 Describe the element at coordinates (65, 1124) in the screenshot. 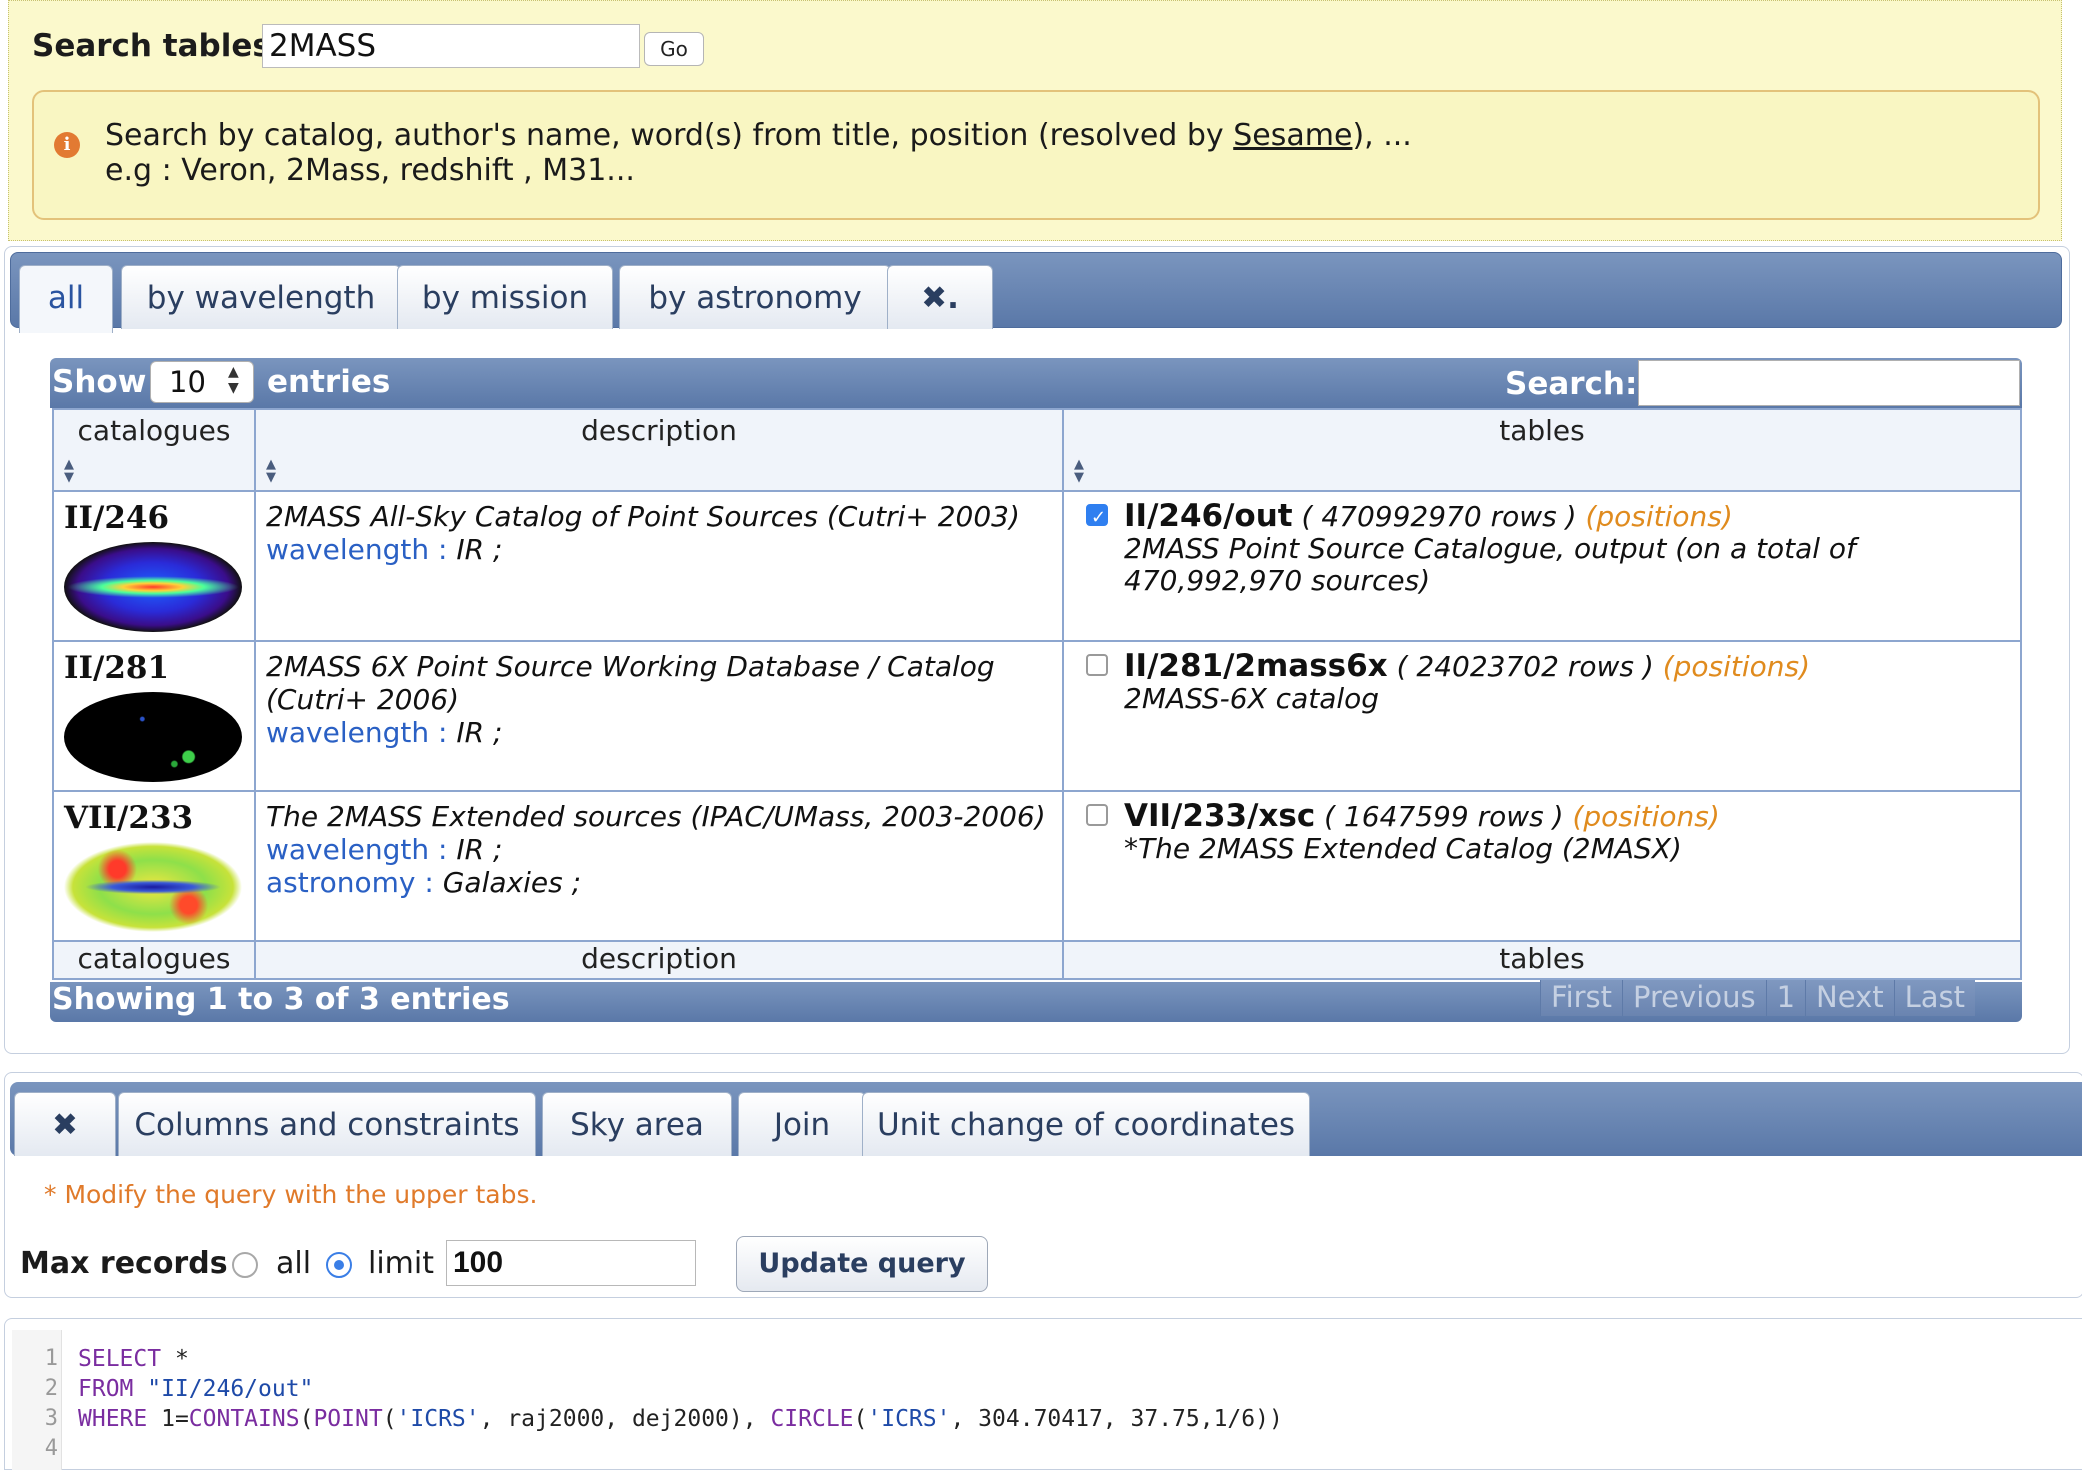

I see `close-query-tab: ✖` at that location.